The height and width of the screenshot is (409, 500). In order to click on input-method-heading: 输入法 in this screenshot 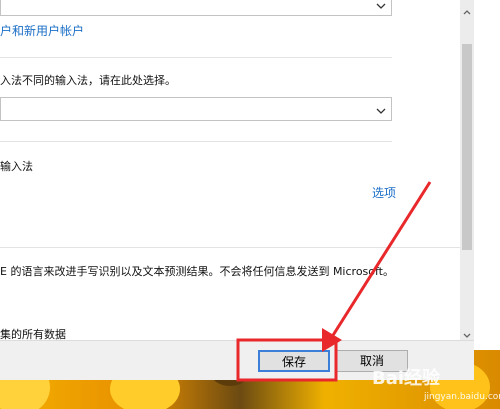, I will do `click(16, 166)`.